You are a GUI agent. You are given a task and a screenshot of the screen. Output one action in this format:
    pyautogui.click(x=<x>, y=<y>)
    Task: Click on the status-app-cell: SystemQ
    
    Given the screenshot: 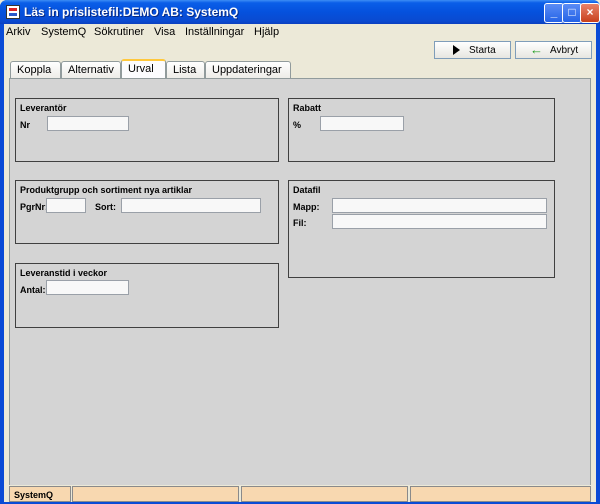 What is the action you would take?
    pyautogui.click(x=40, y=494)
    